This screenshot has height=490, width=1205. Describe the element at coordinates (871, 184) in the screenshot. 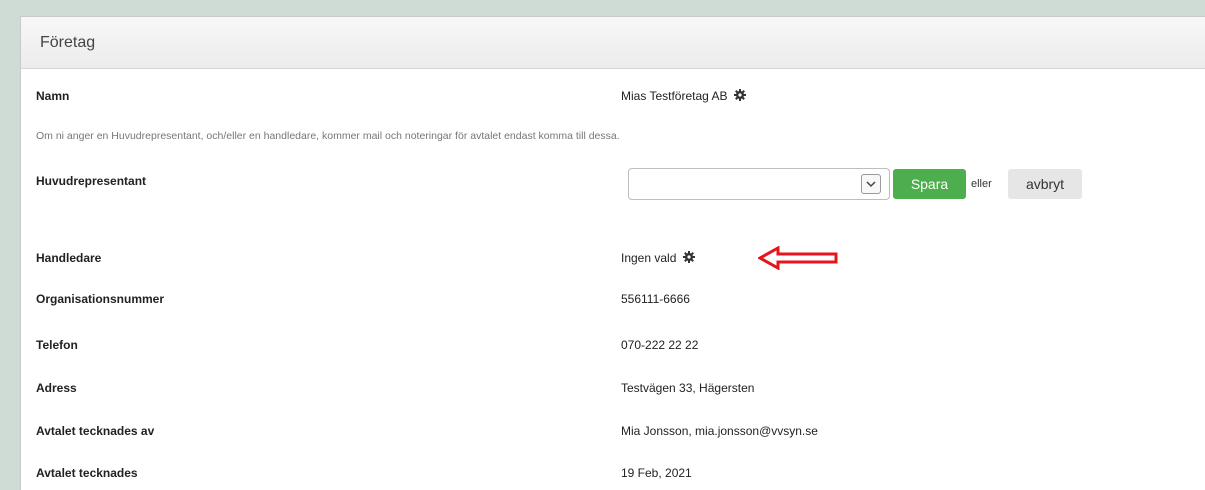

I see `chevron-down-icon` at that location.